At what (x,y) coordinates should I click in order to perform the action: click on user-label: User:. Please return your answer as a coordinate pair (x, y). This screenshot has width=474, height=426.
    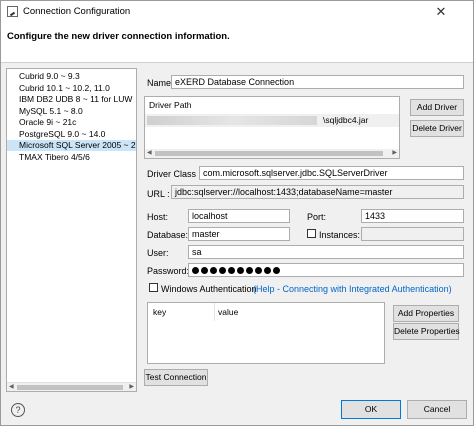
    Looking at the image, I should click on (158, 253).